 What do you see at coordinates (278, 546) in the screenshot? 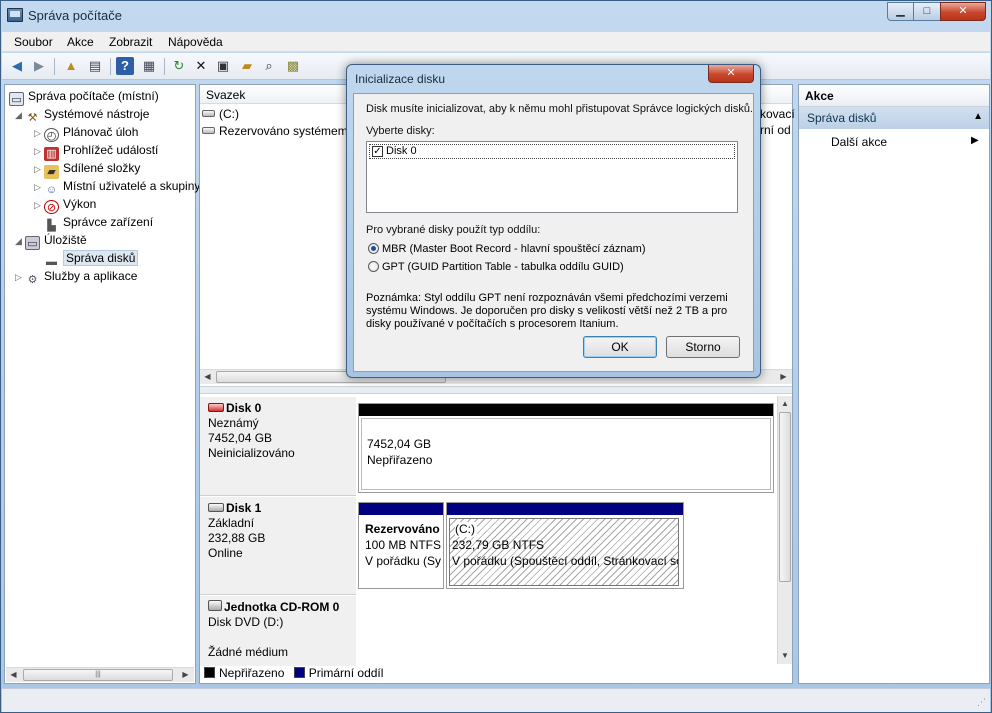
I see `disk-1-info: Disk 1 Základní 232,88 GB Online` at bounding box center [278, 546].